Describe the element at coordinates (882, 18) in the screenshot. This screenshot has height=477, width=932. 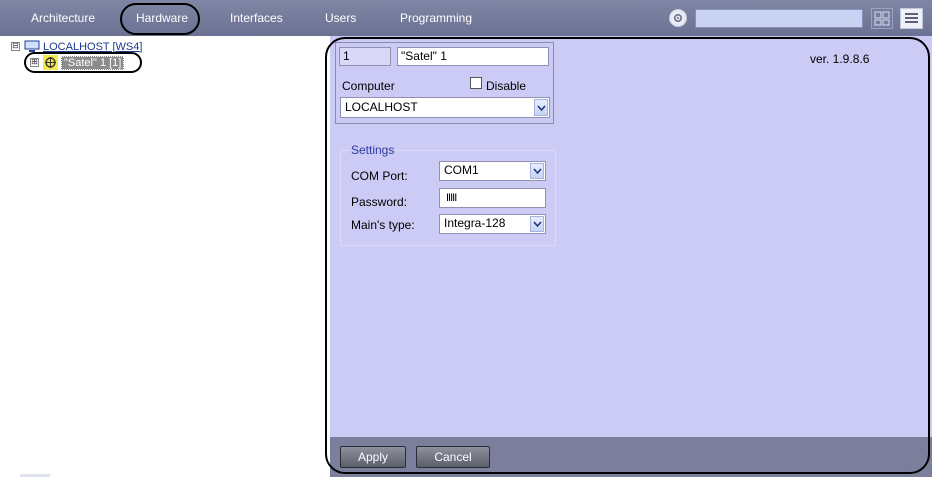
I see `layout-grid-icon` at that location.